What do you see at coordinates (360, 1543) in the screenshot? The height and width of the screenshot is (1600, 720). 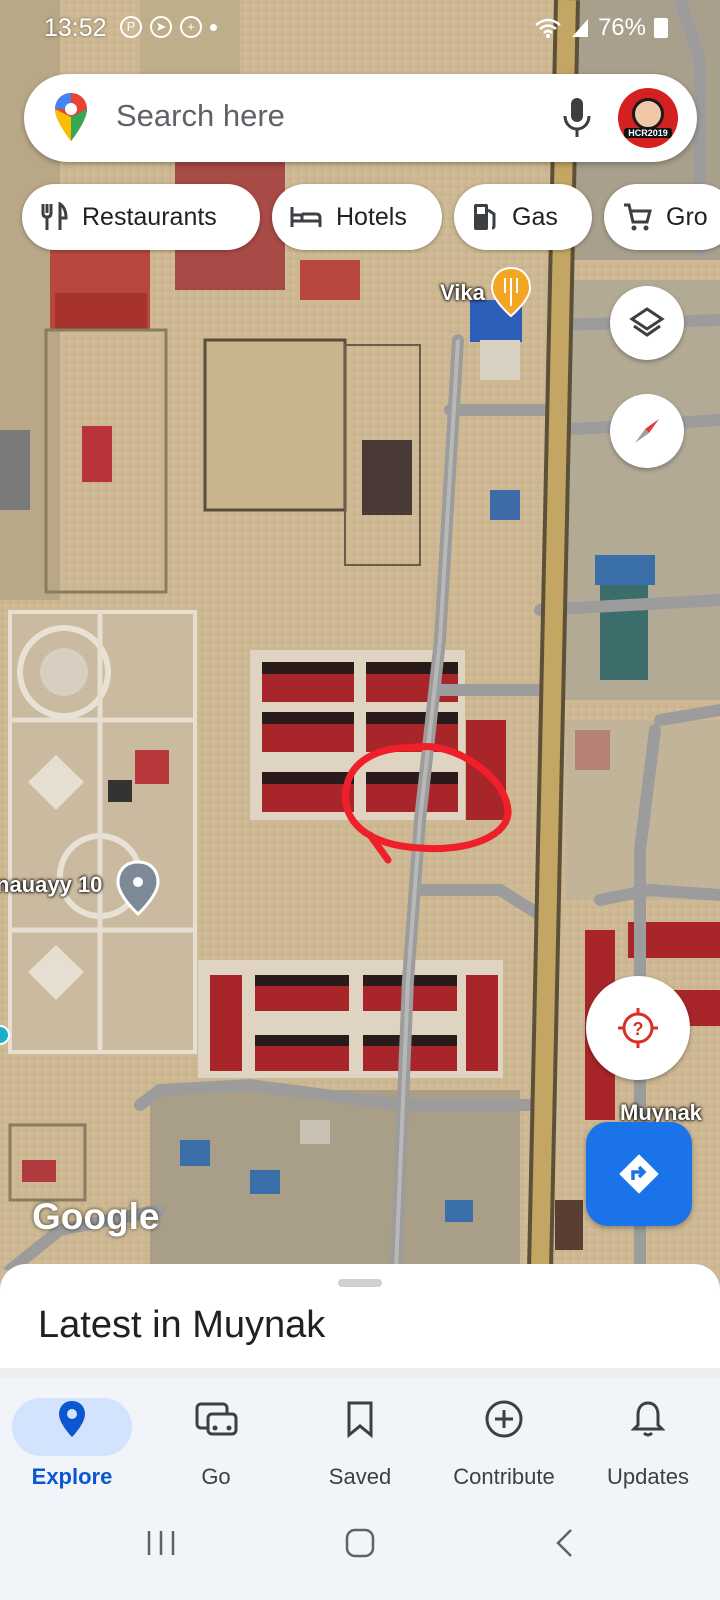 I see `home-icon` at bounding box center [360, 1543].